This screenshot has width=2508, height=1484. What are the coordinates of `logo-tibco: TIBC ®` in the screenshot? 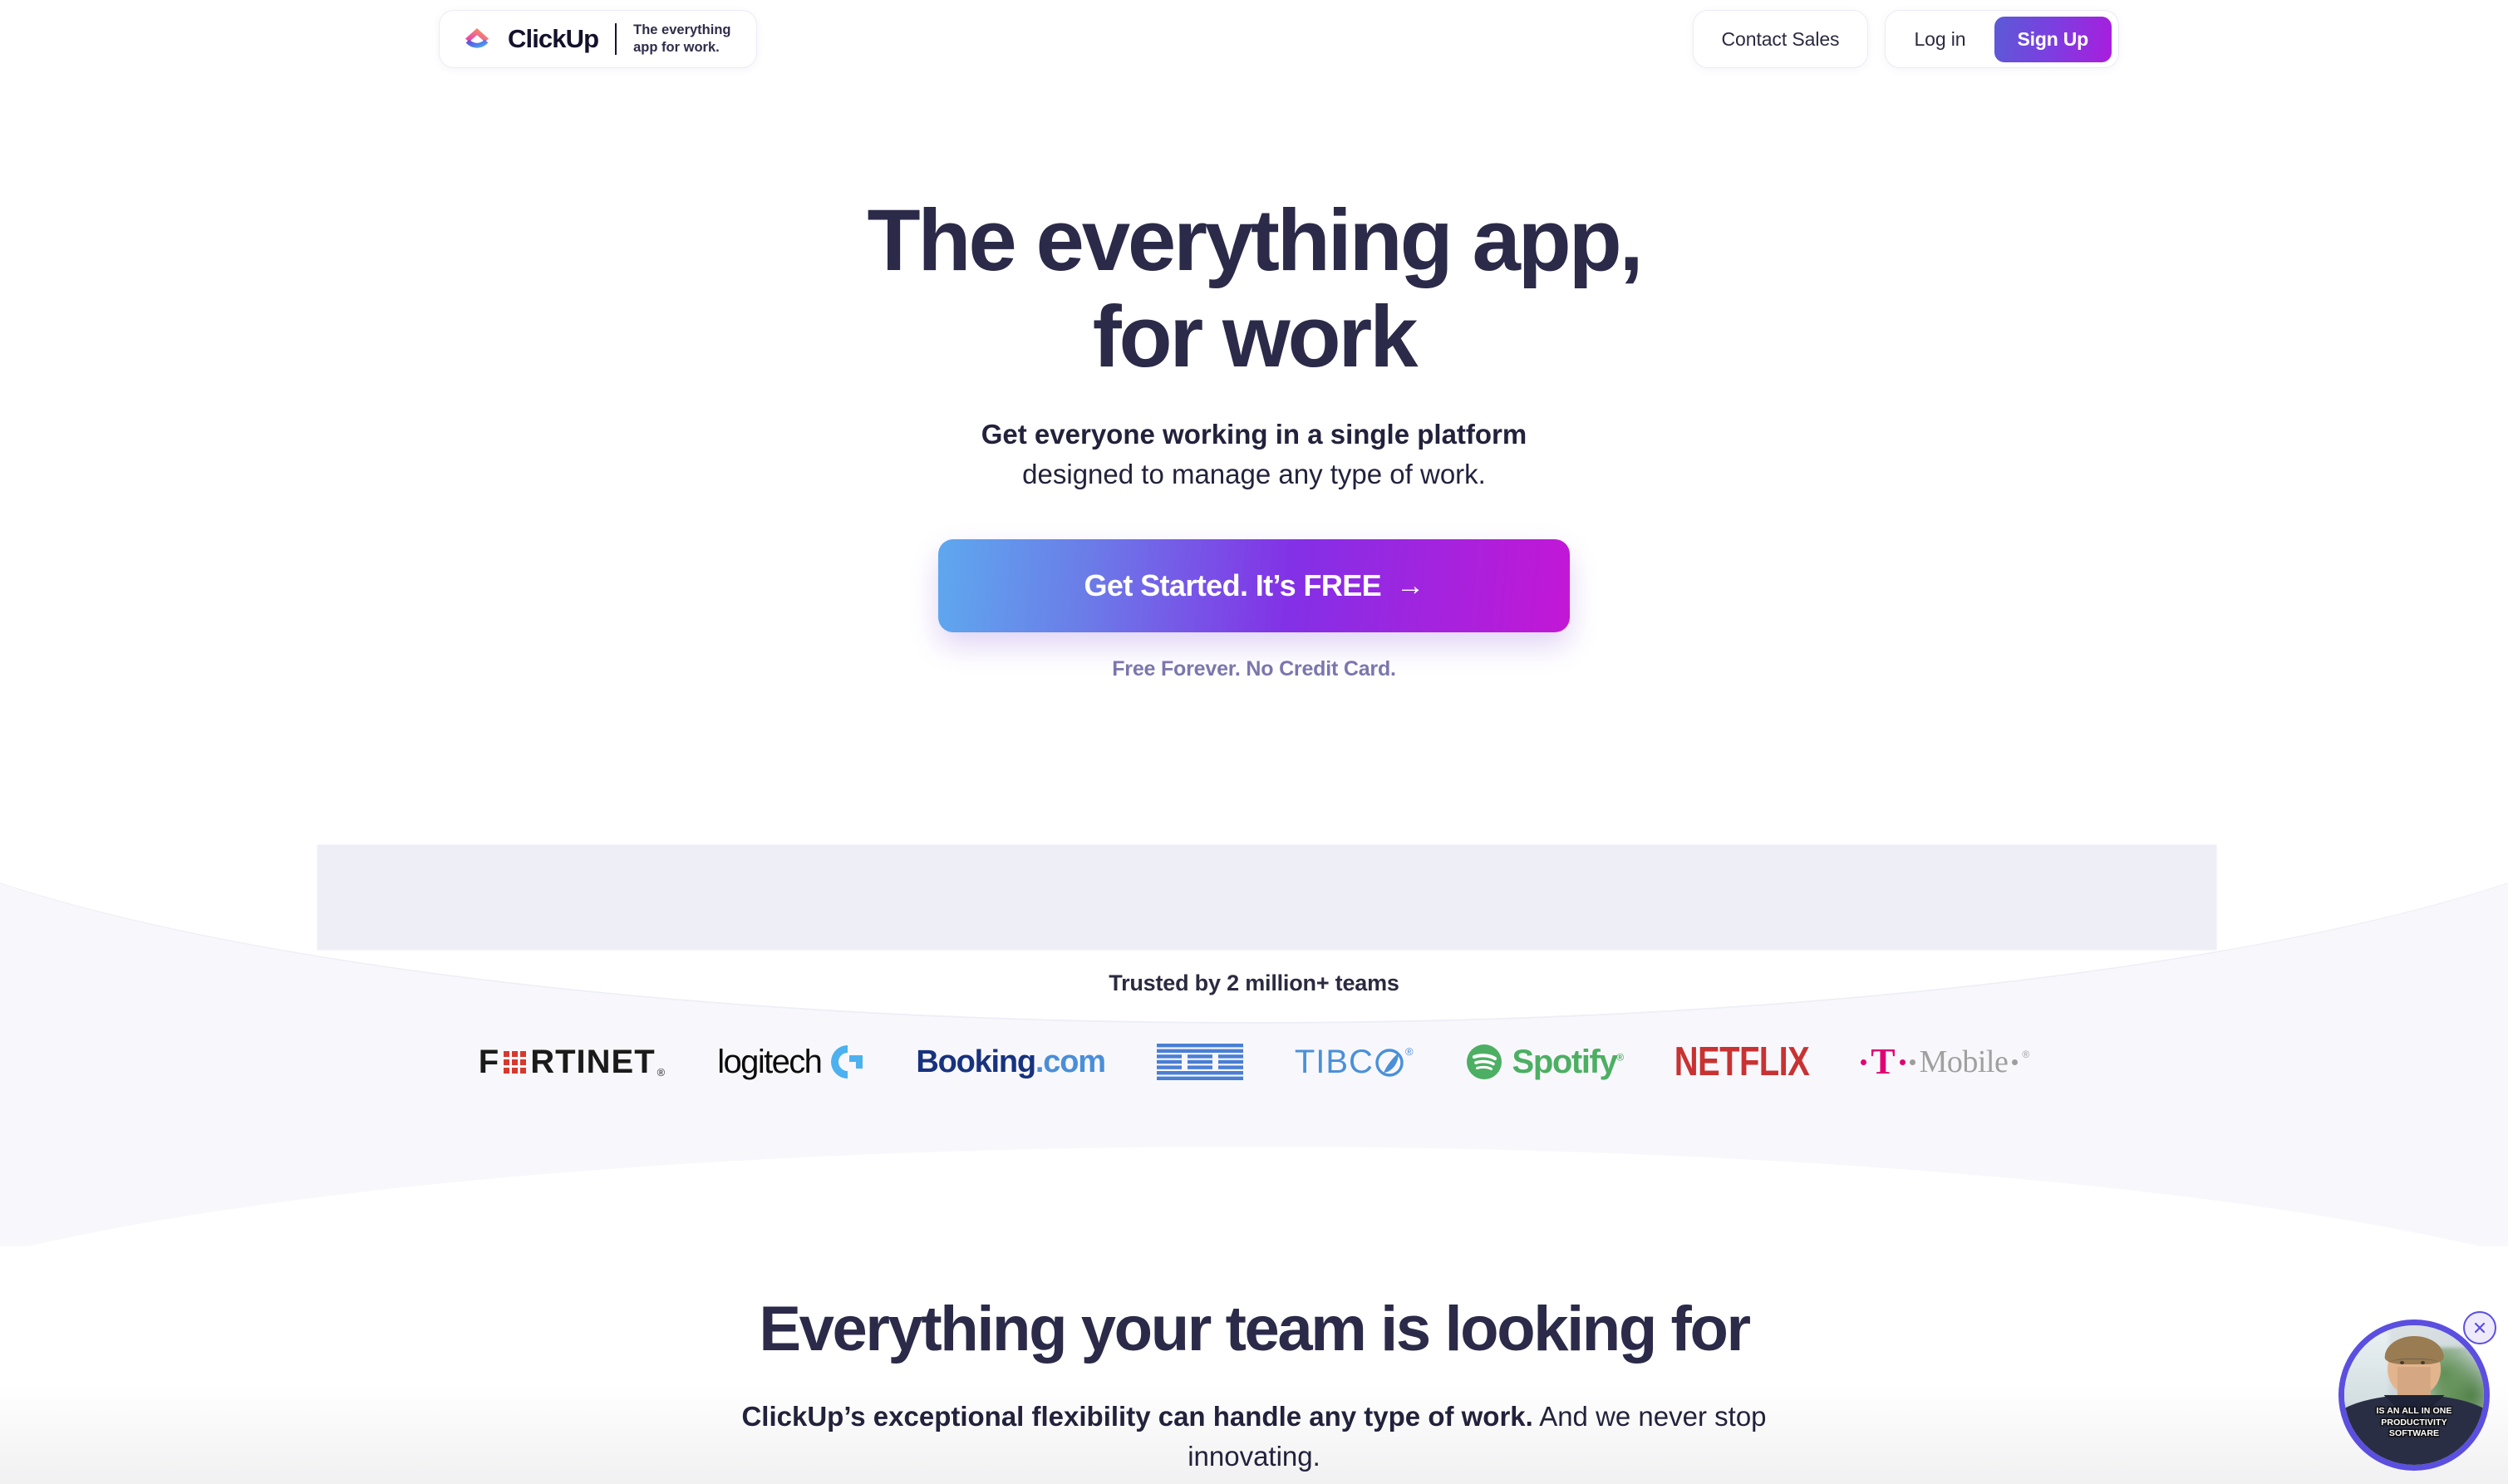 It's located at (1354, 1062).